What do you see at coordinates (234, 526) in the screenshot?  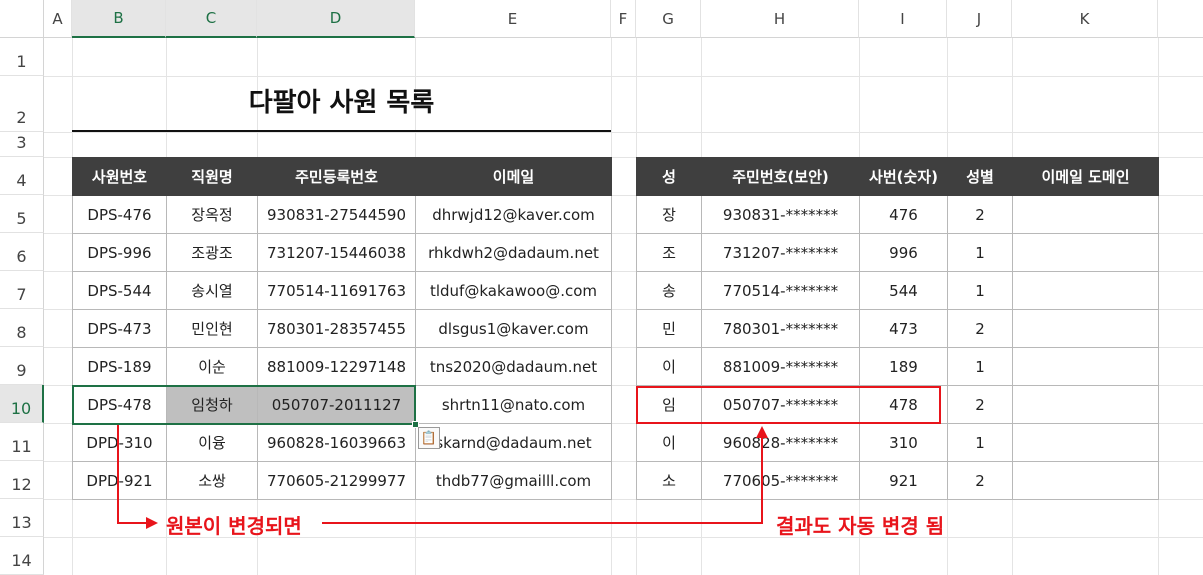 I see `annotation-original-changed: 원본이 변경되면` at bounding box center [234, 526].